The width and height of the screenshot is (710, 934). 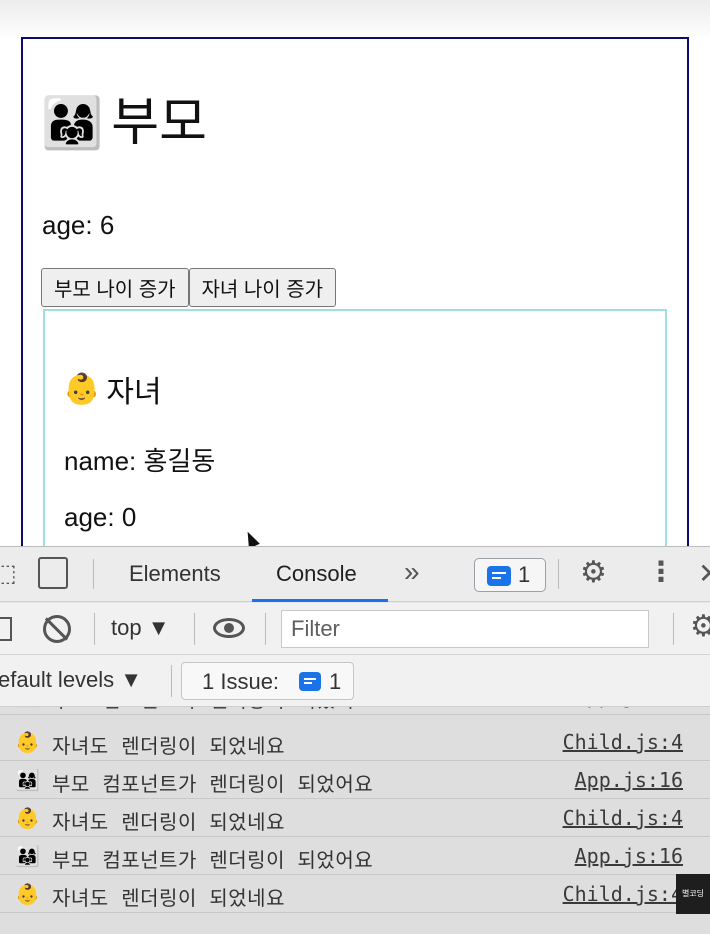 What do you see at coordinates (355, 681) in the screenshot?
I see `console-levels-bar: efault levels ▼ 1 Issue: 1` at bounding box center [355, 681].